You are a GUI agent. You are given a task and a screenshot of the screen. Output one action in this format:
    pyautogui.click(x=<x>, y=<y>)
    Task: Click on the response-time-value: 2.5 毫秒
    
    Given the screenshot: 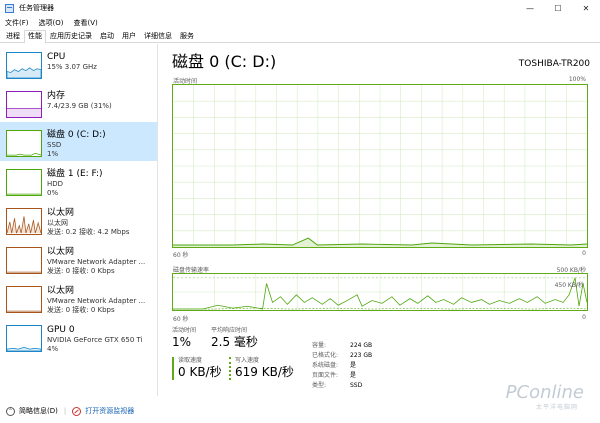 What is the action you would take?
    pyautogui.click(x=234, y=342)
    